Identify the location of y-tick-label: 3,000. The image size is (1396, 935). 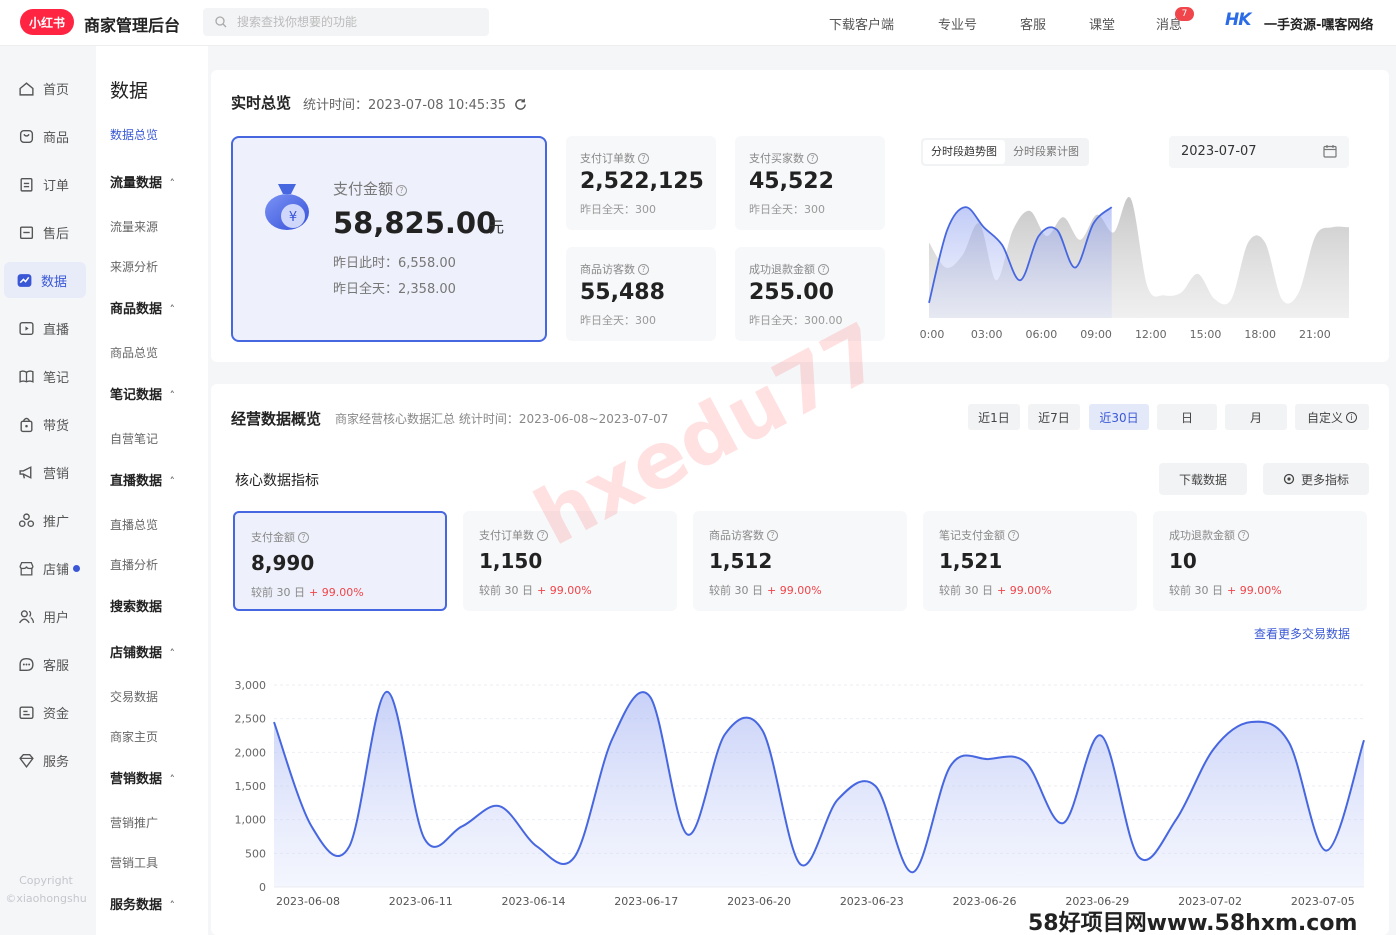
(251, 685).